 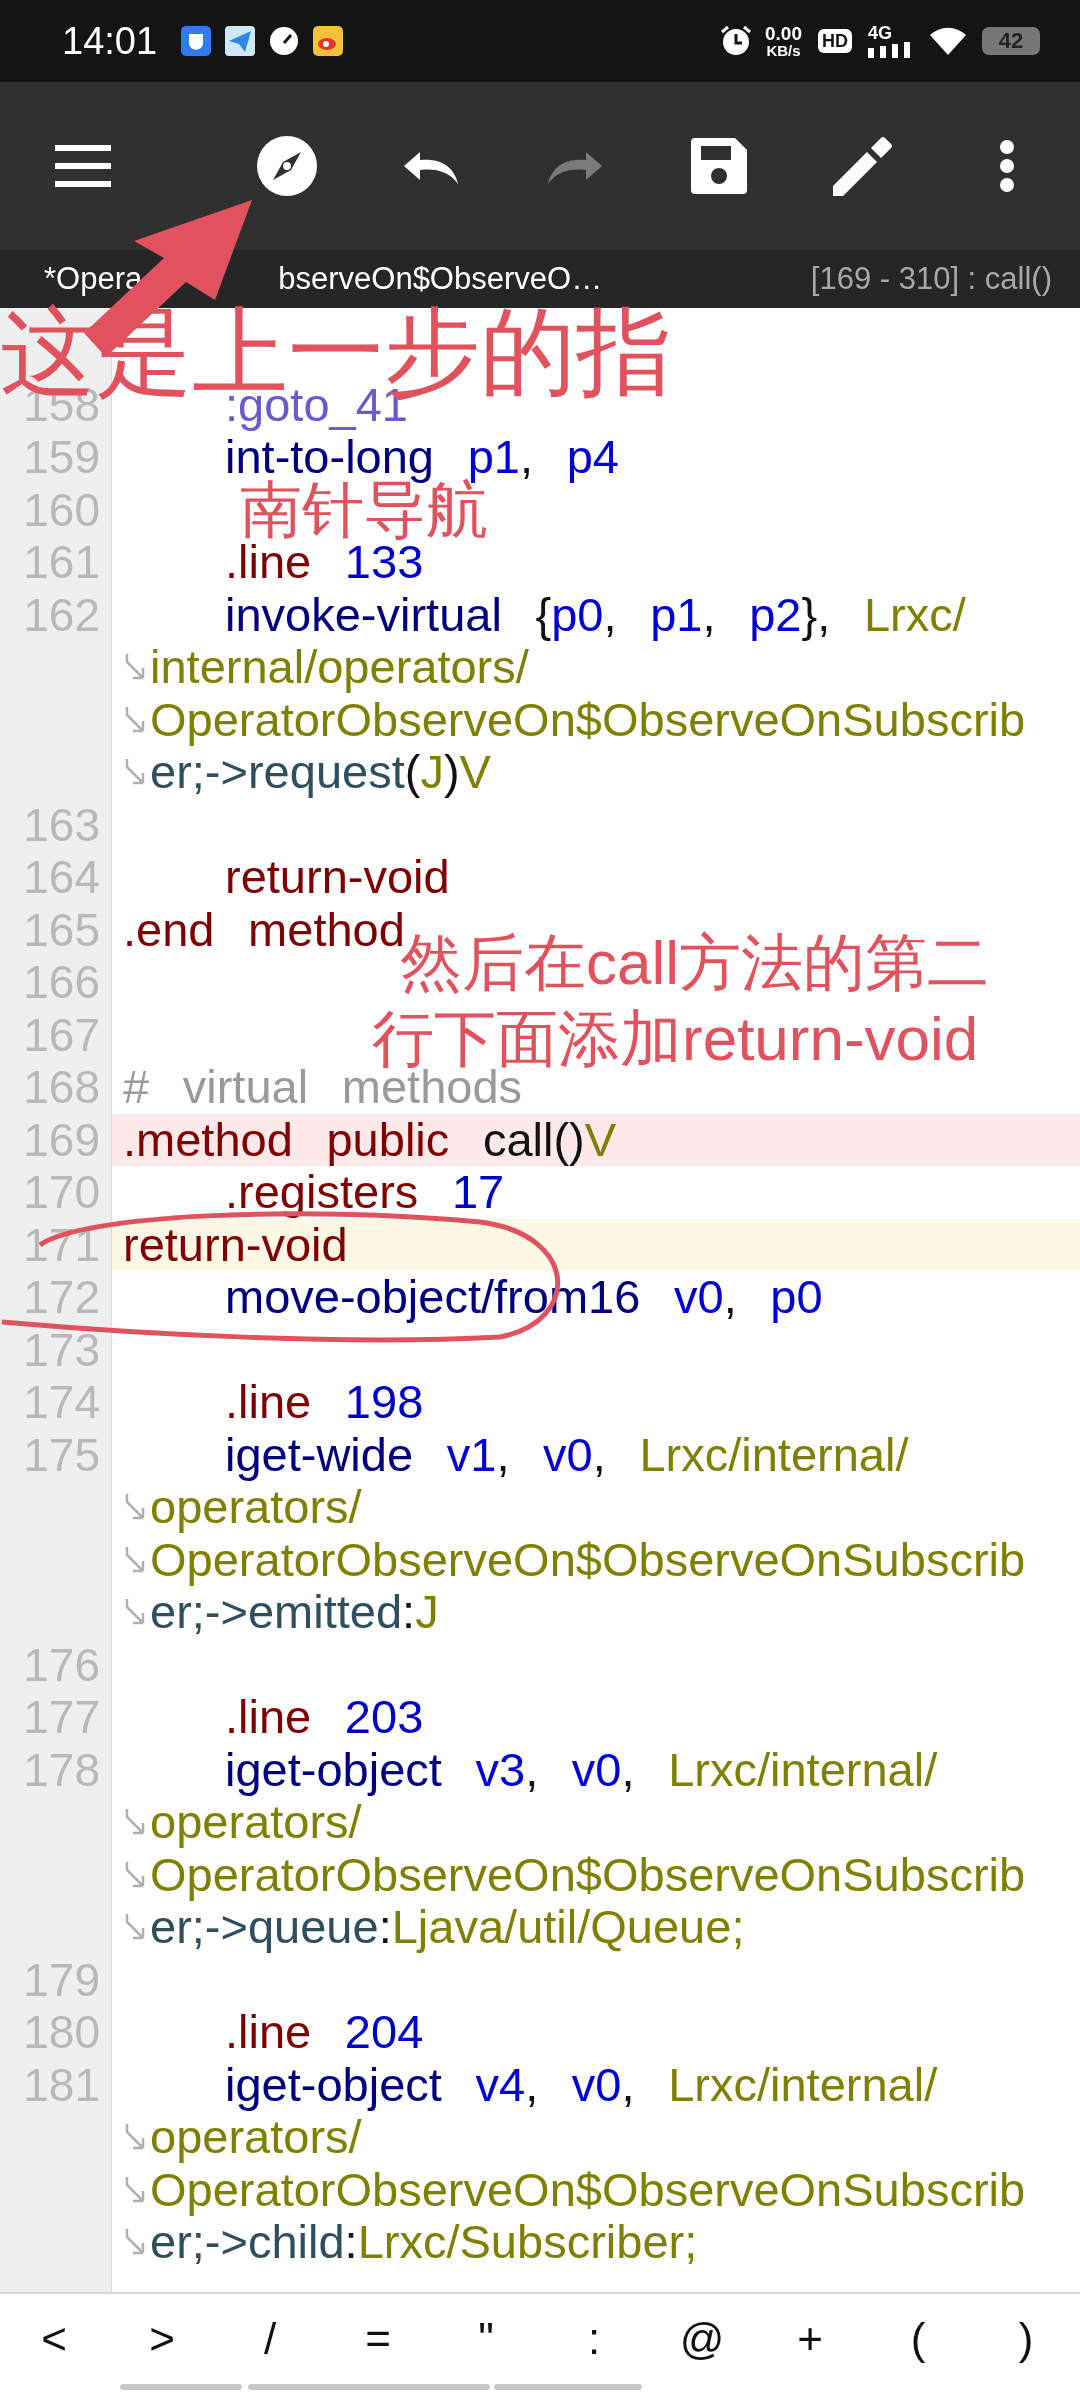 What do you see at coordinates (486, 2339) in the screenshot?
I see `symbol-key: "` at bounding box center [486, 2339].